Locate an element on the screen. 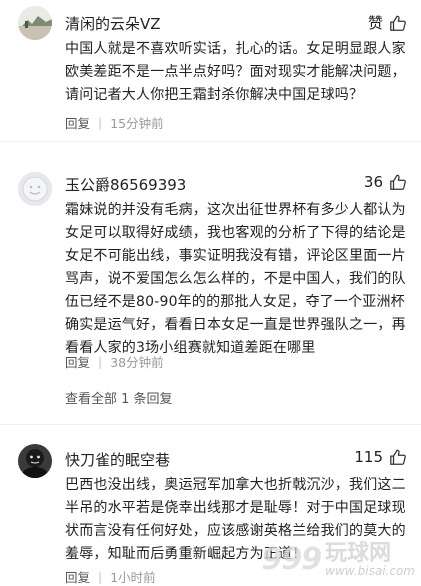  username: 玉公爵86569393 is located at coordinates (125, 184).